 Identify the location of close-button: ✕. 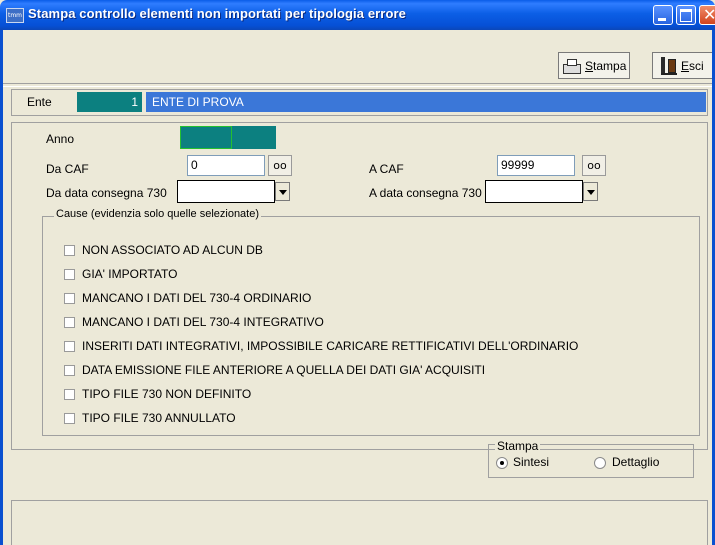
(707, 15).